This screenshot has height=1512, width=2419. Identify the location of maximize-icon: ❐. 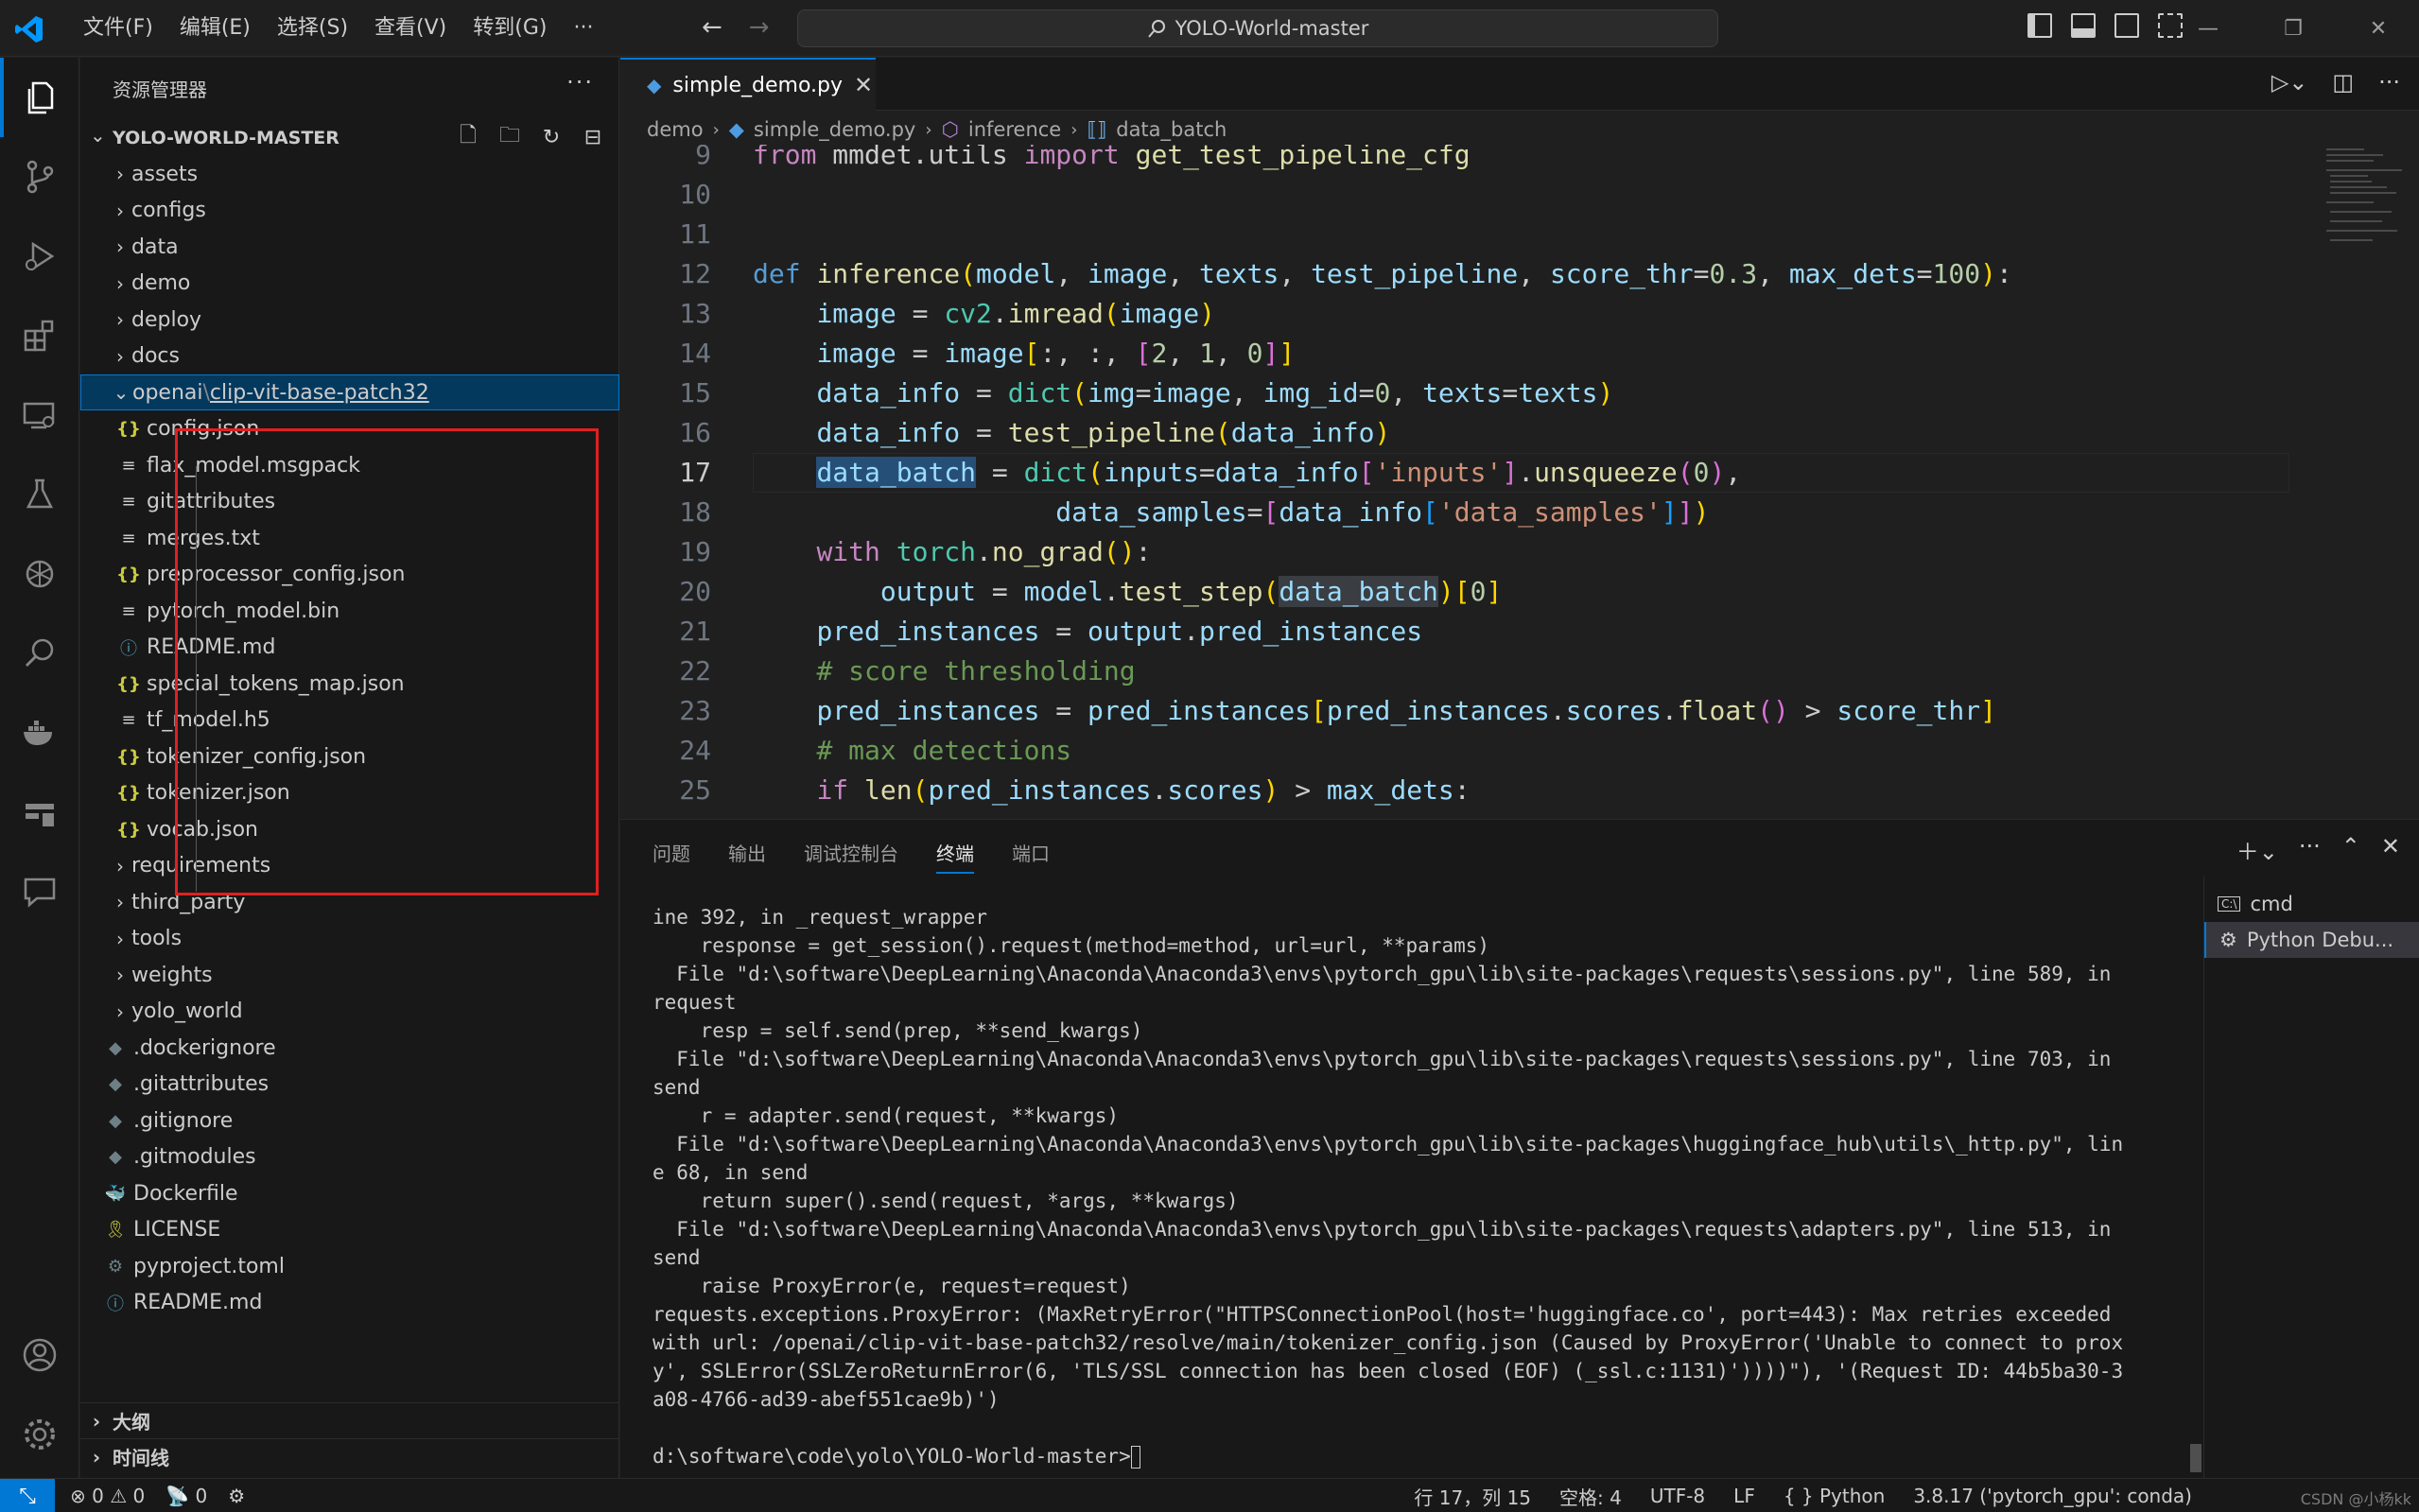
(2293, 28).